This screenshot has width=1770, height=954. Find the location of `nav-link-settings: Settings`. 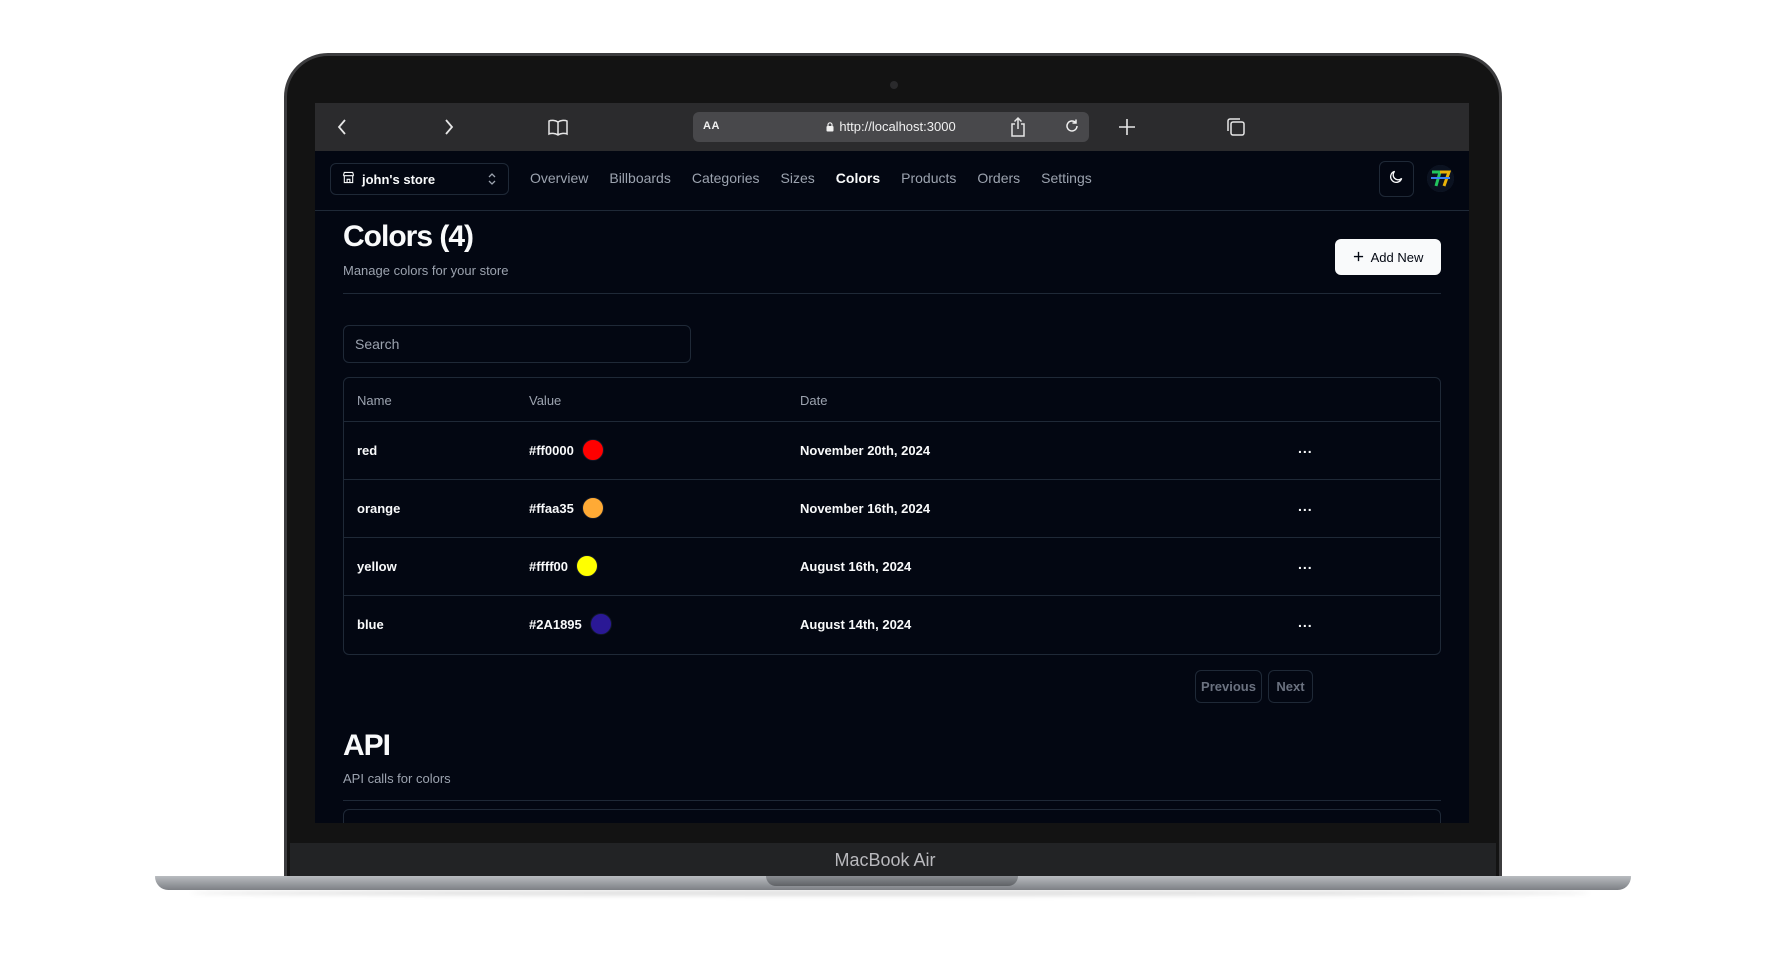

nav-link-settings: Settings is located at coordinates (1066, 178).